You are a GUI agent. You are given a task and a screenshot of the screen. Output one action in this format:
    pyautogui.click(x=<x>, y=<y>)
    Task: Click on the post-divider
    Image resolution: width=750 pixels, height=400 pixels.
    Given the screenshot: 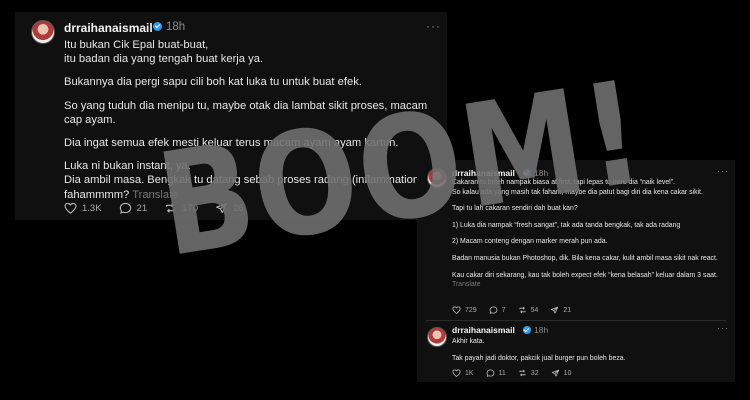 What is the action you would take?
    pyautogui.click(x=576, y=320)
    